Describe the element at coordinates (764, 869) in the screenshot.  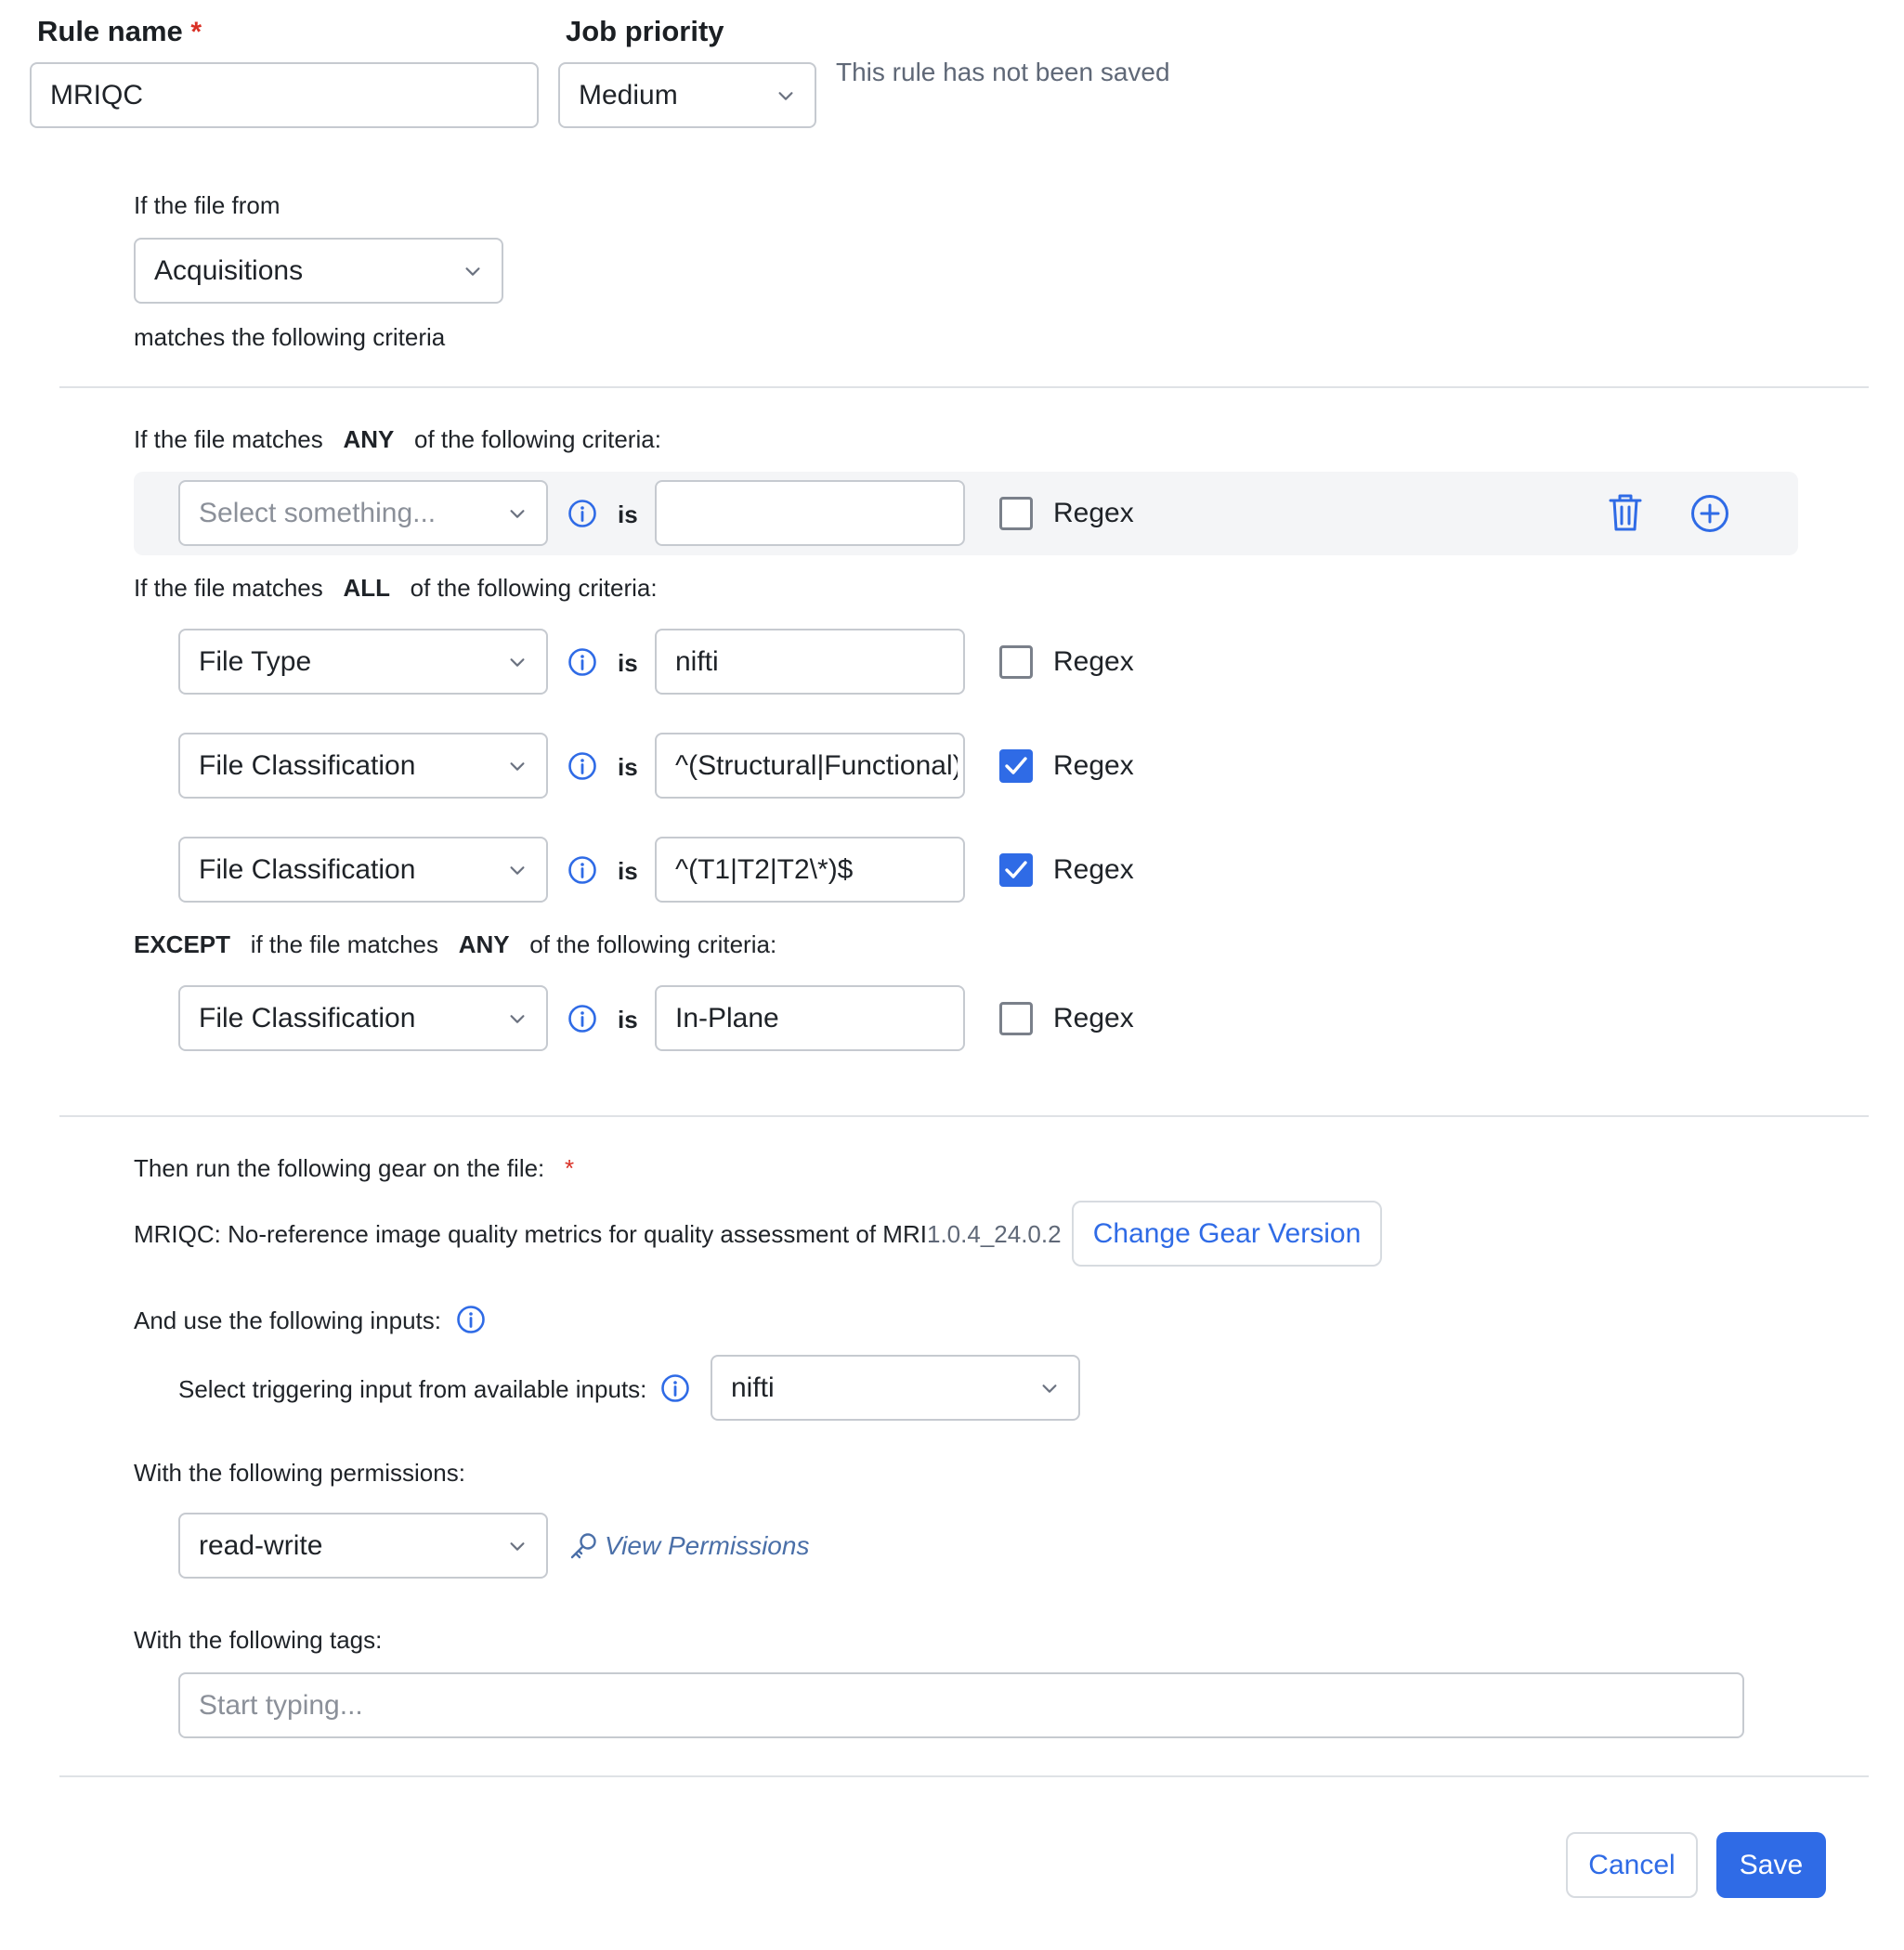
I see `all-value: ^(T1|T2|T2\*)$` at that location.